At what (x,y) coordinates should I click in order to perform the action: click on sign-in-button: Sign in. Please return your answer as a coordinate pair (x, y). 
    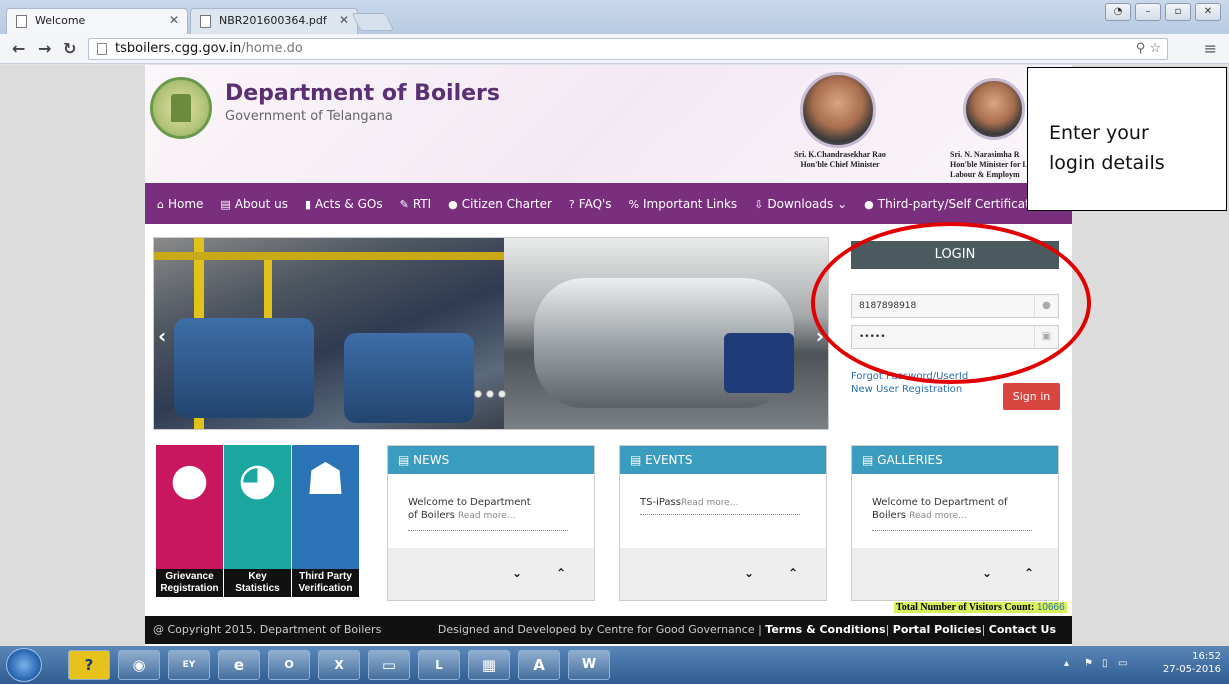
    Looking at the image, I should click on (1031, 396).